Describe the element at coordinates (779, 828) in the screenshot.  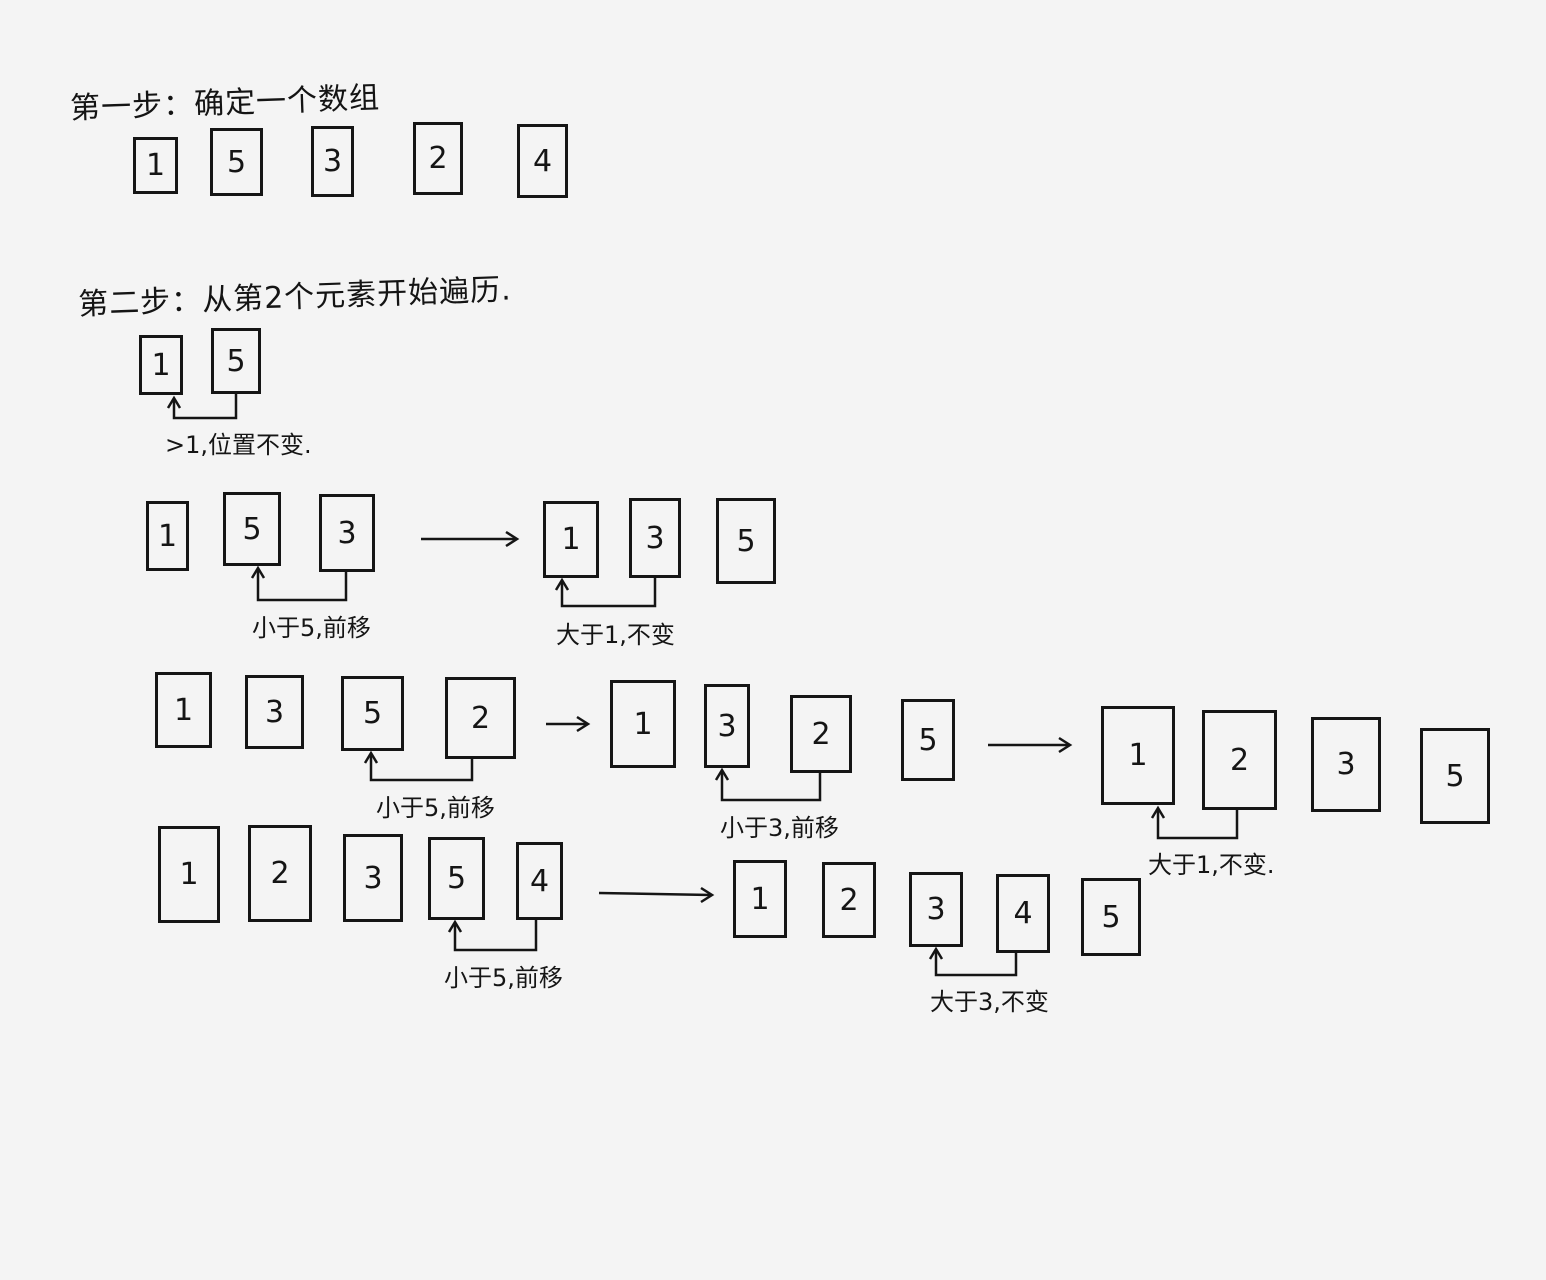
I see `comparison-note: 小于3,前移` at that location.